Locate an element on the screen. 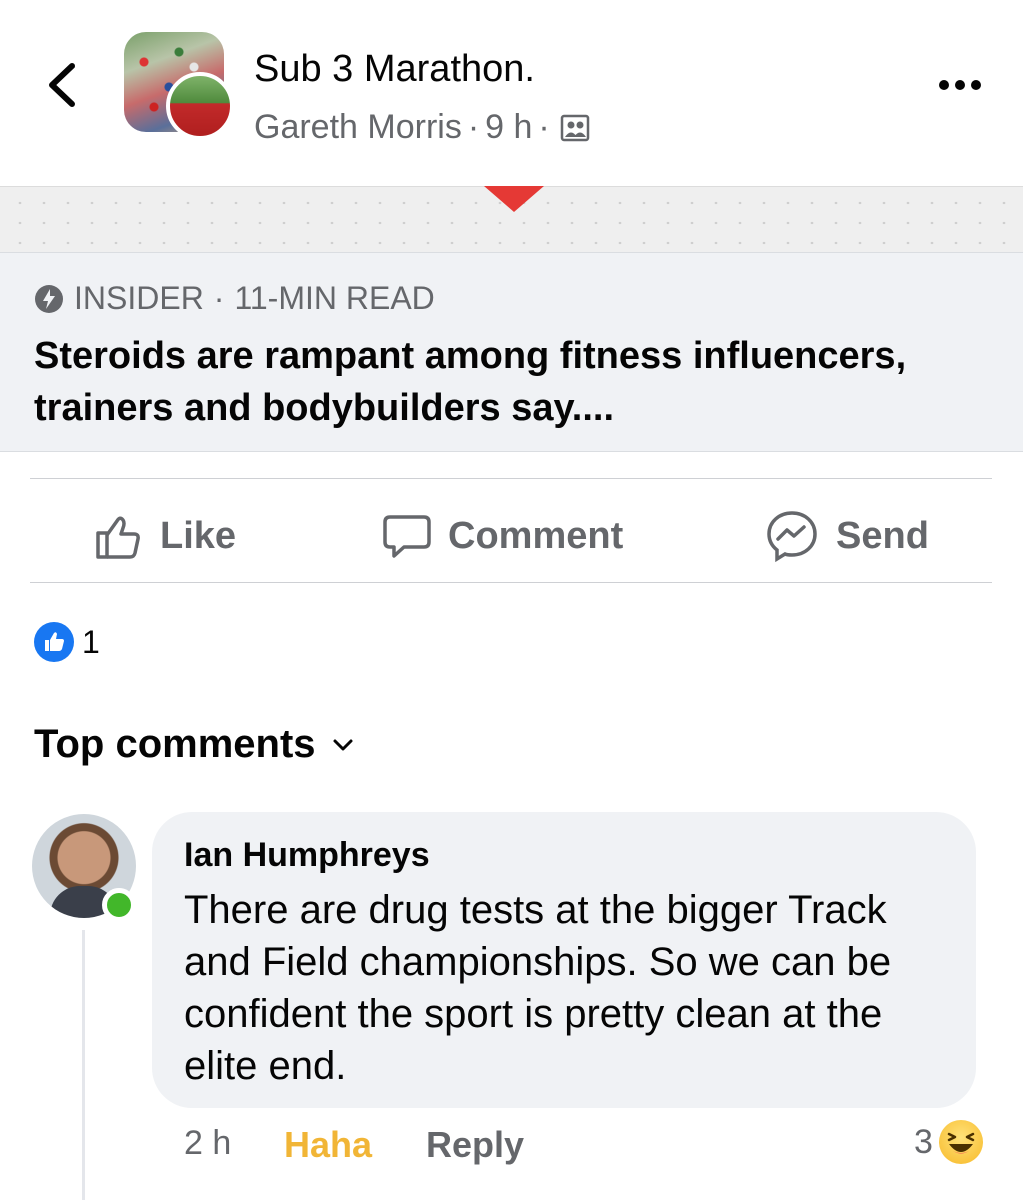 The image size is (1023, 1200). link-read-time: 11-MIN READ is located at coordinates (334, 298).